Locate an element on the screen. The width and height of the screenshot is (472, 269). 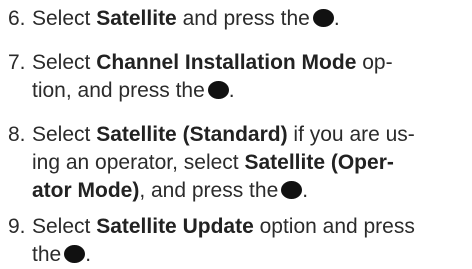
step-line: tion, and press the. is located at coordinates (133, 90).